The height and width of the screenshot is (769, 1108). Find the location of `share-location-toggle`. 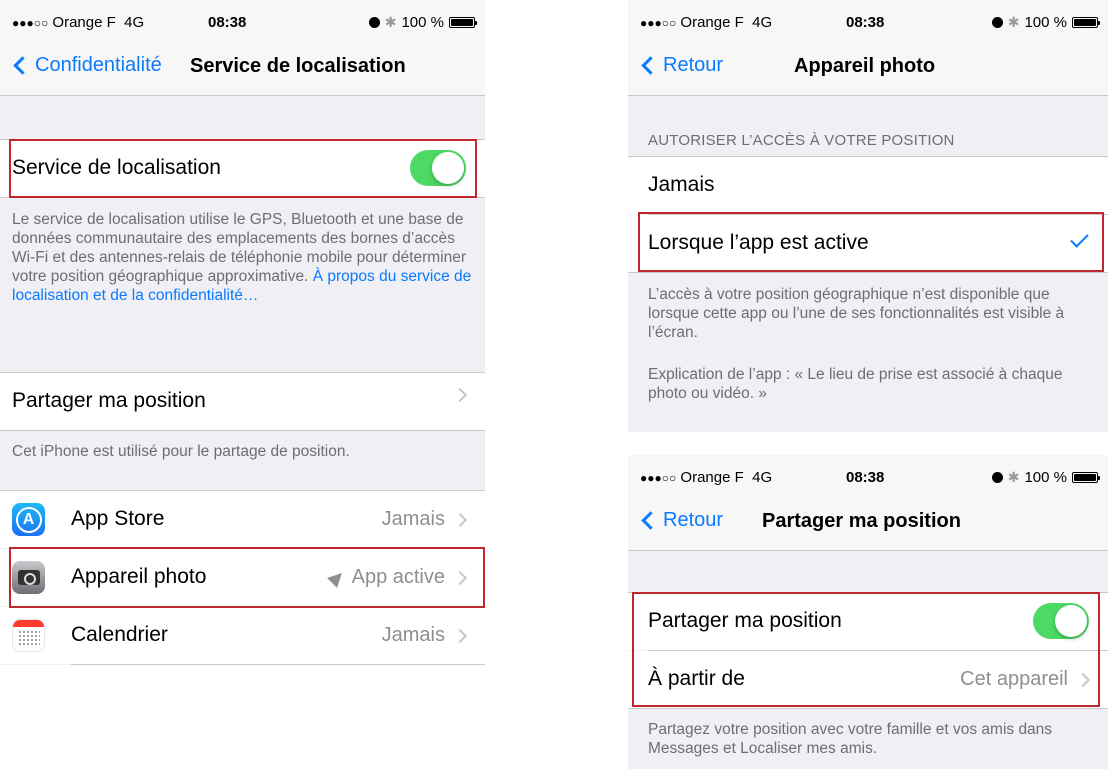

share-location-toggle is located at coordinates (1061, 621).